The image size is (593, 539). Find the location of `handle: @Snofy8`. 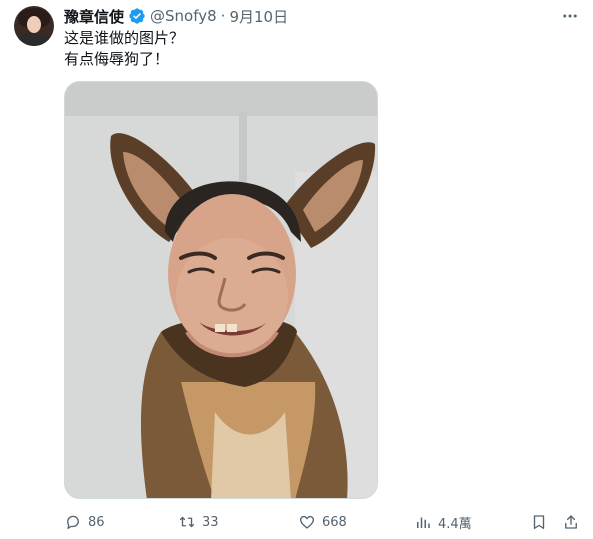

handle: @Snofy8 is located at coordinates (183, 16).